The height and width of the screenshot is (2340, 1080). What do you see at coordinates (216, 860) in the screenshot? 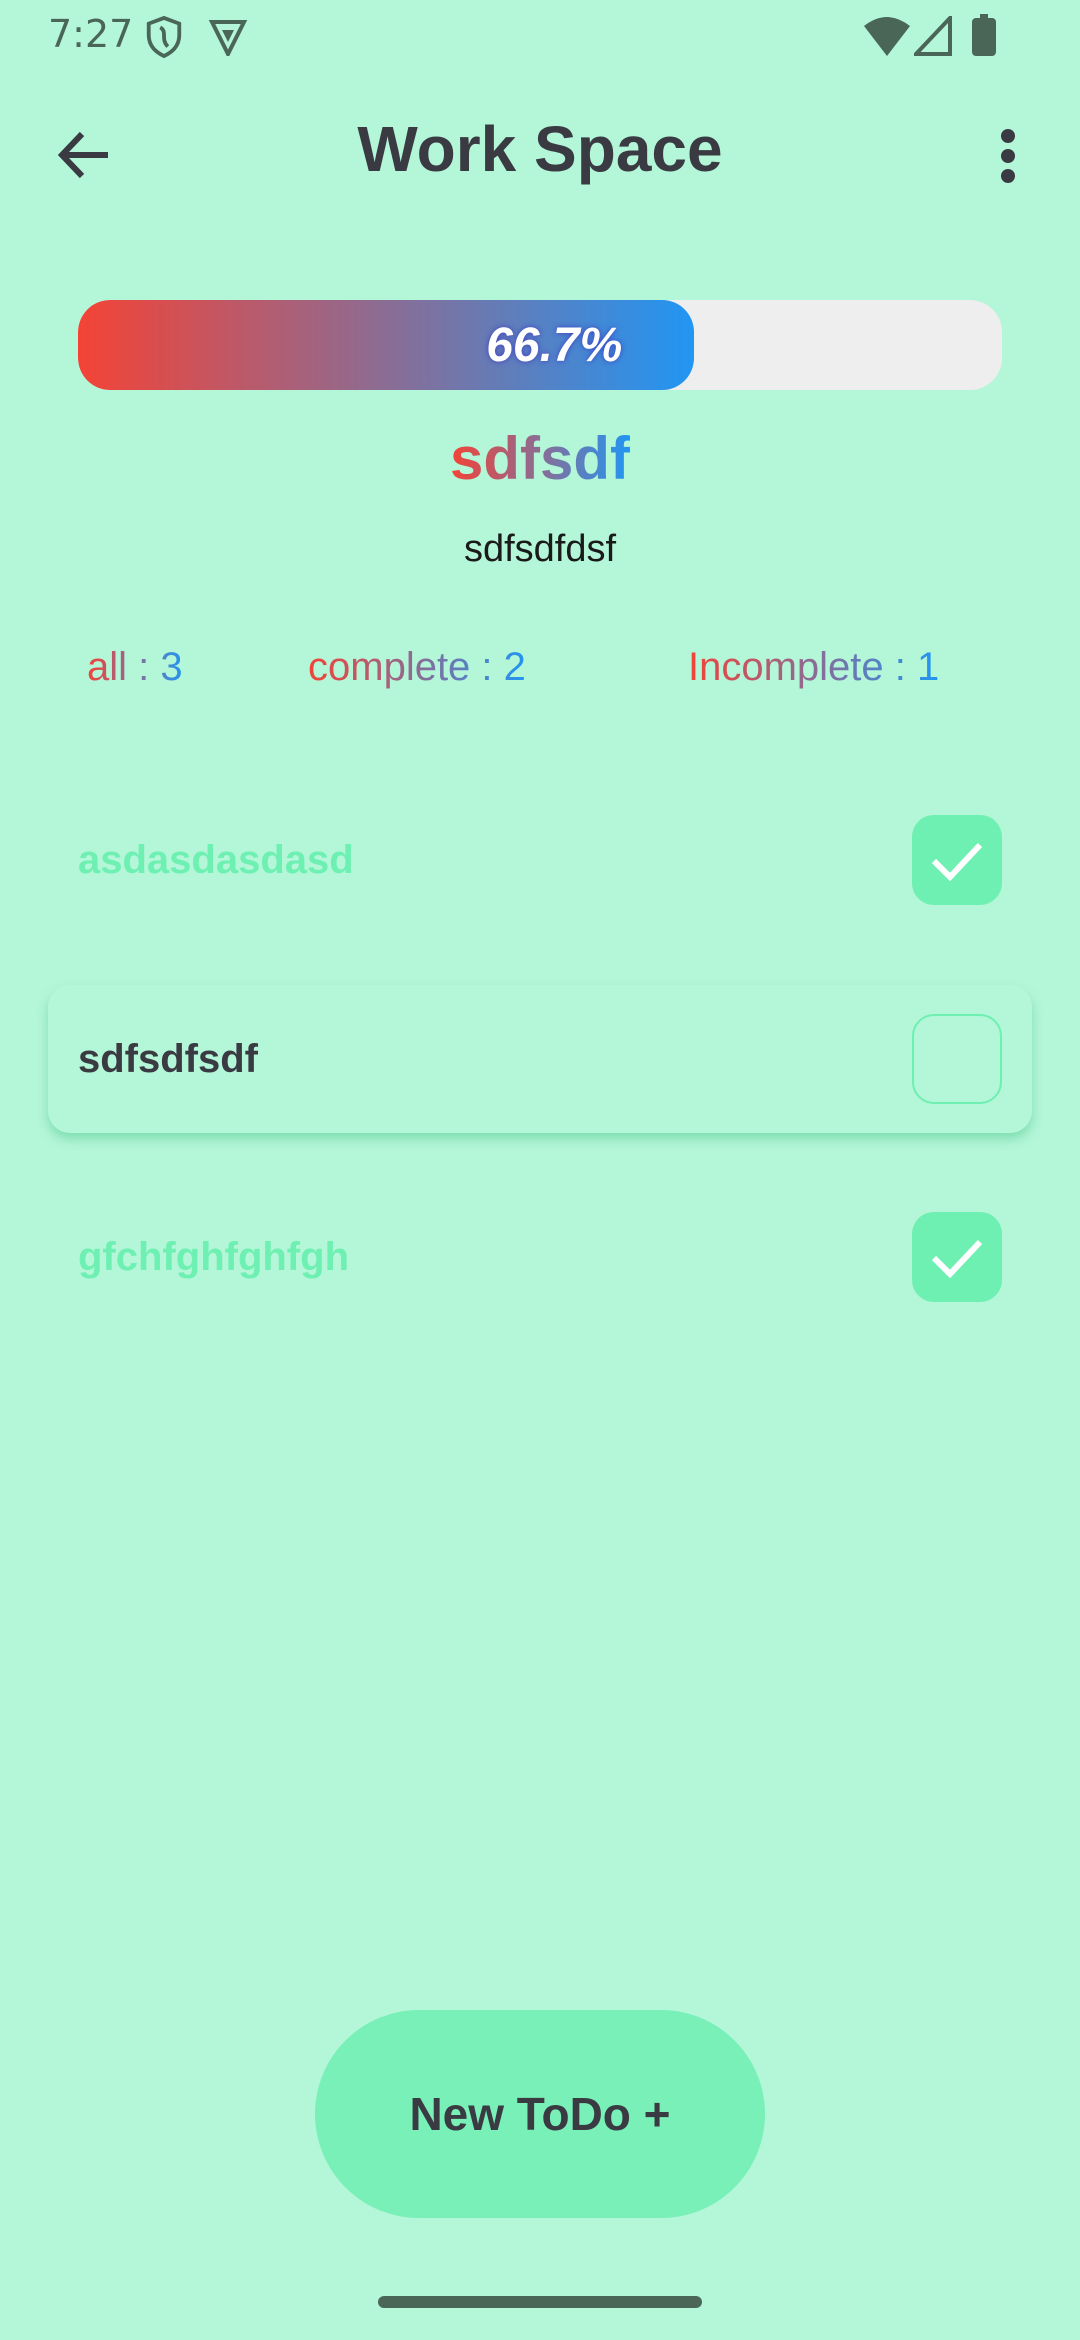
I see `todo-label: asdasdasdasd` at bounding box center [216, 860].